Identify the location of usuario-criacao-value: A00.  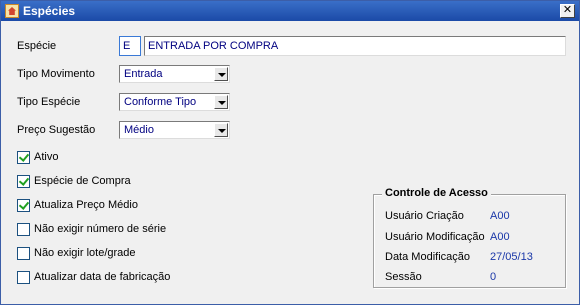
(500, 216).